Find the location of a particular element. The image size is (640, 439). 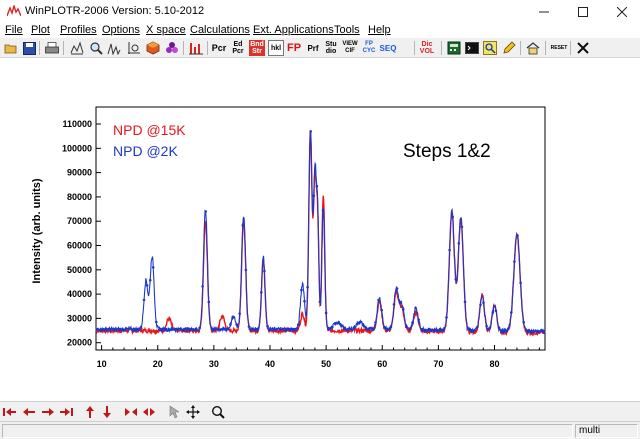

molecule-icon is located at coordinates (172, 48).